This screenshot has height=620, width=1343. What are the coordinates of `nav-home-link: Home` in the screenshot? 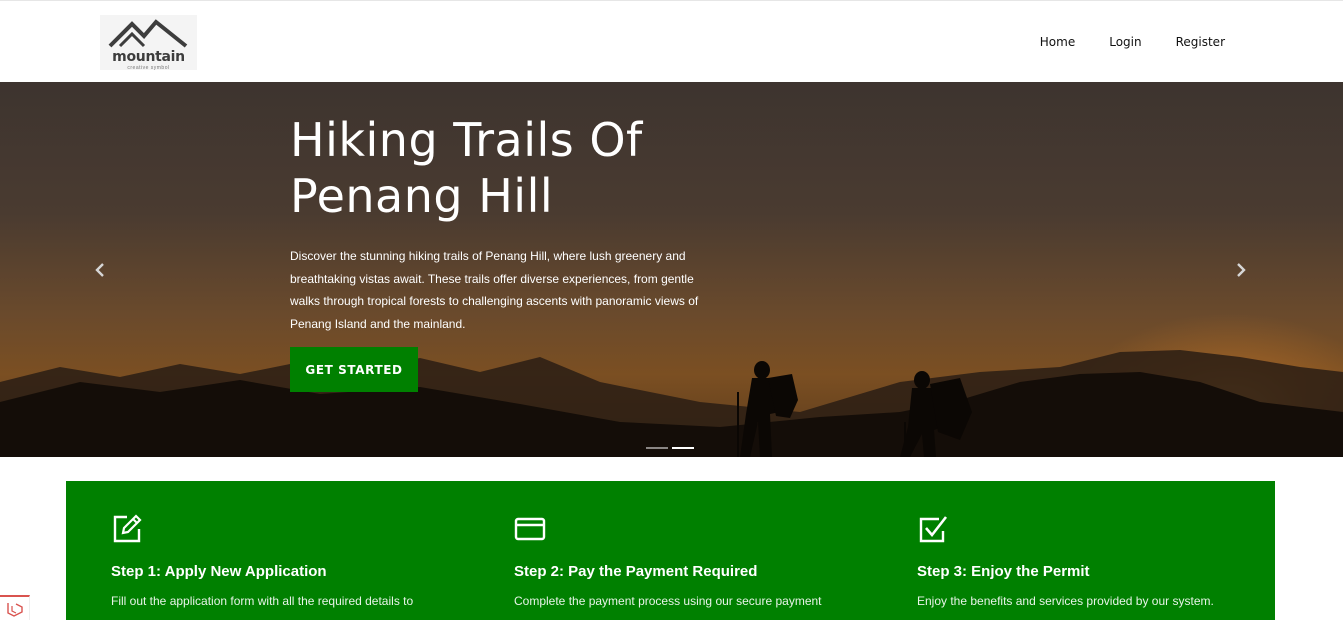 It's located at (1057, 42).